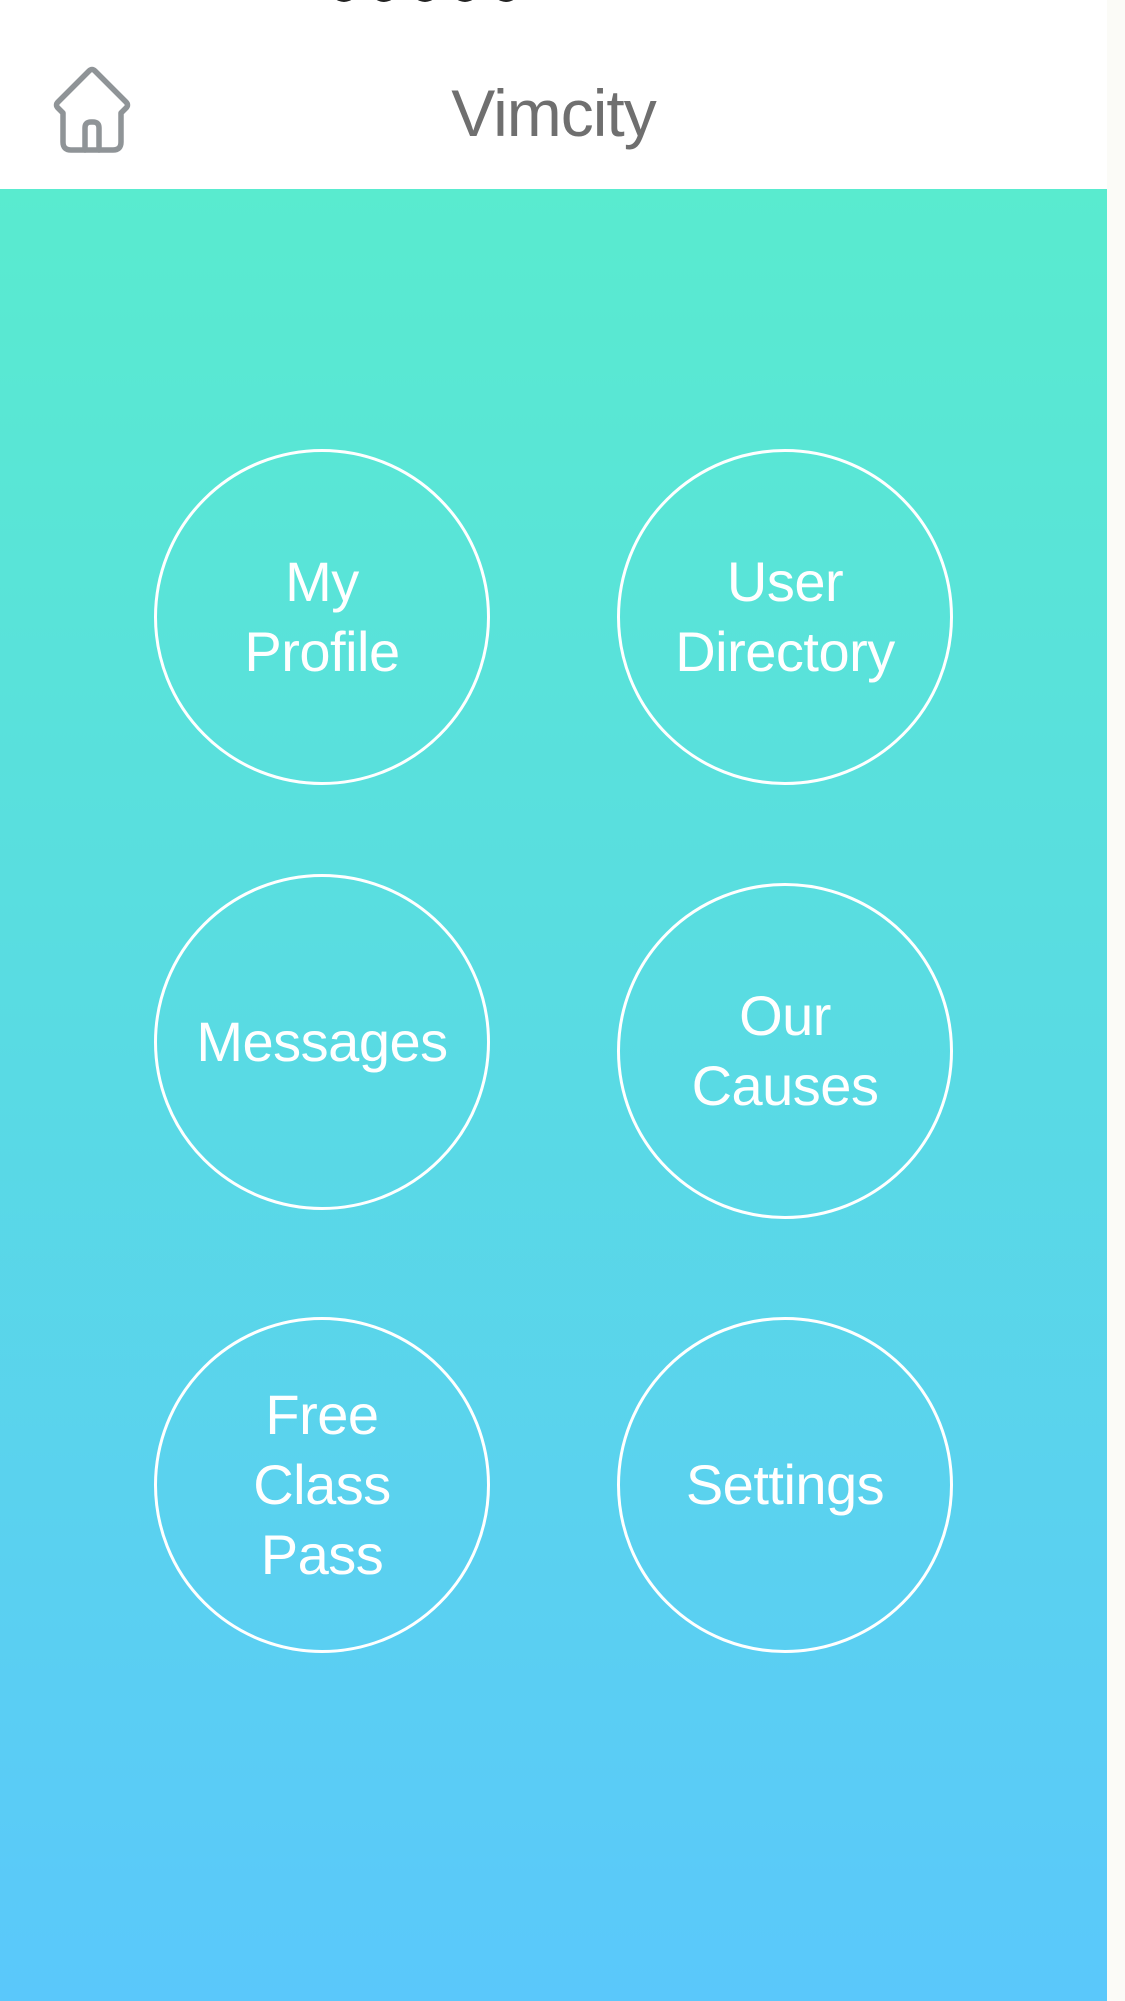 The width and height of the screenshot is (1125, 2001). I want to click on my-profile-label: My Profile, so click(322, 617).